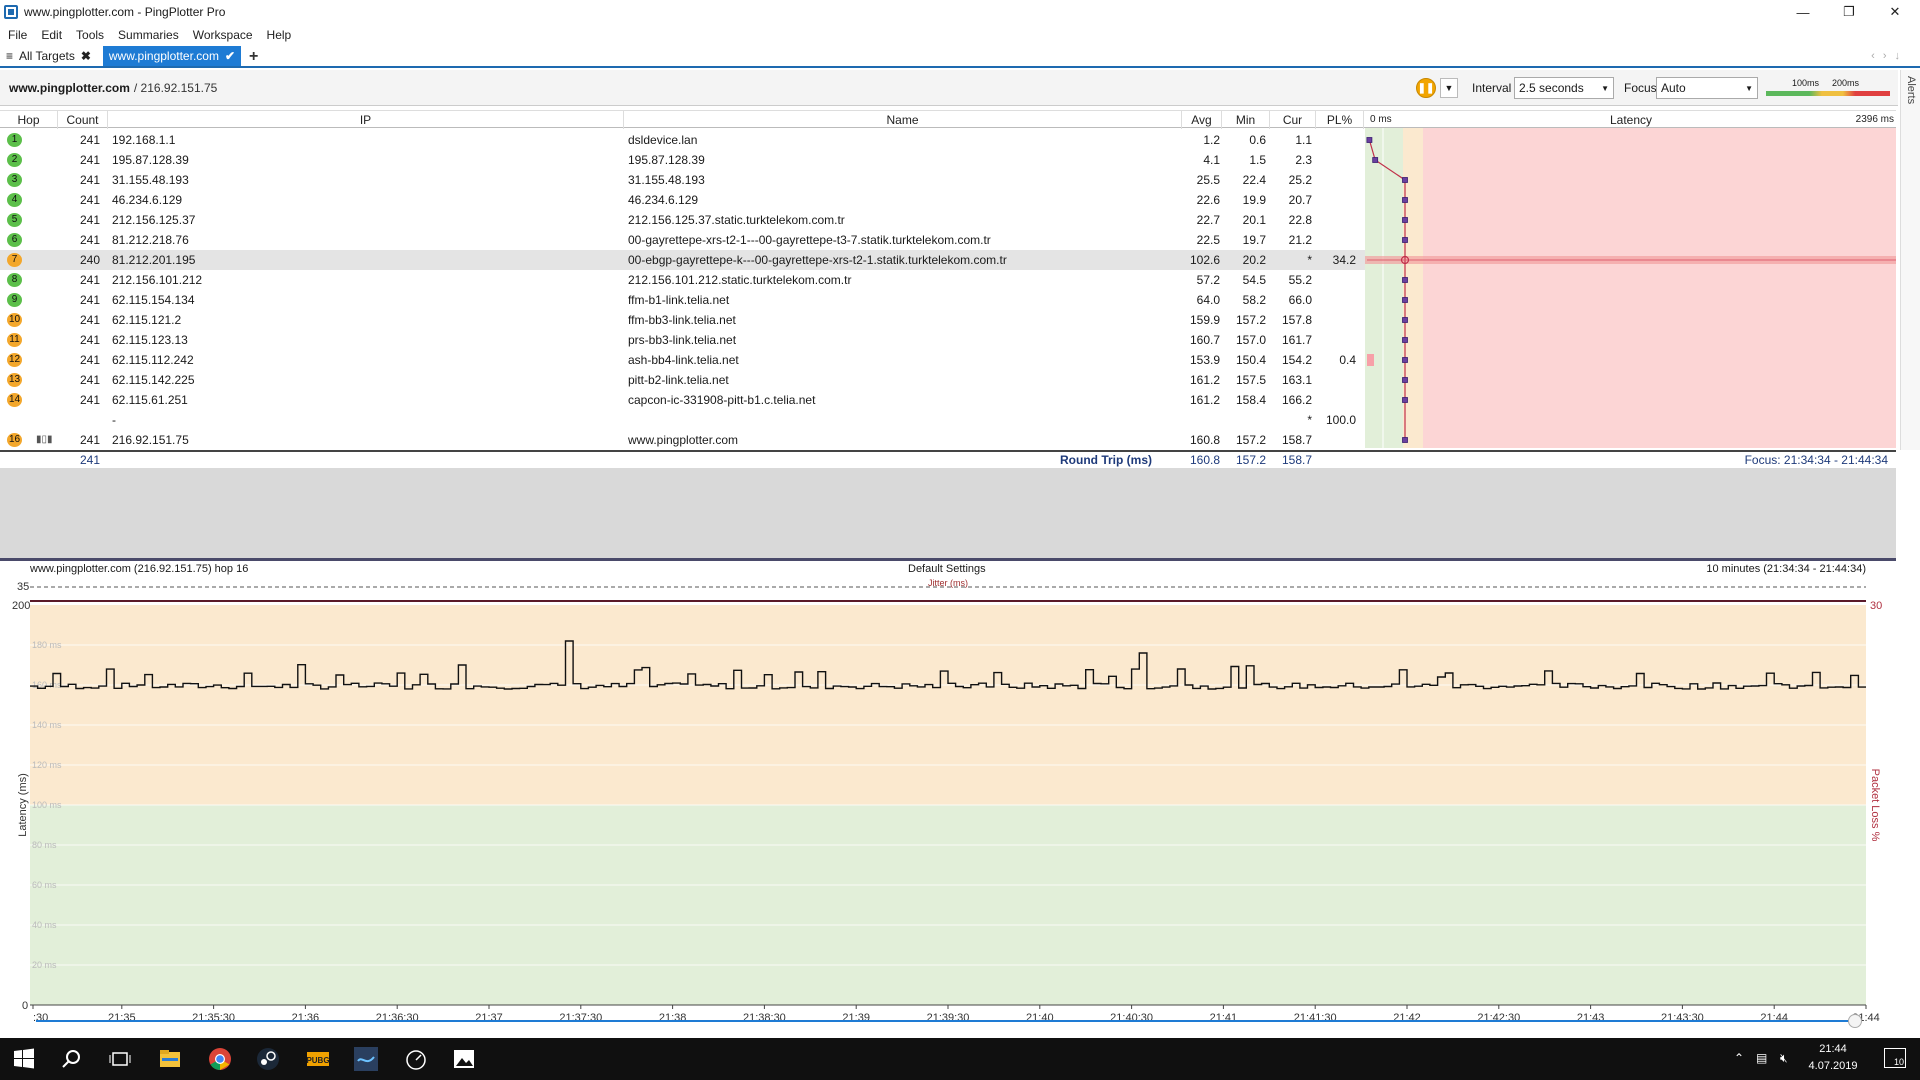 This screenshot has width=1920, height=1080. Describe the element at coordinates (24, 1059) in the screenshot. I see `windows-start-icon` at that location.